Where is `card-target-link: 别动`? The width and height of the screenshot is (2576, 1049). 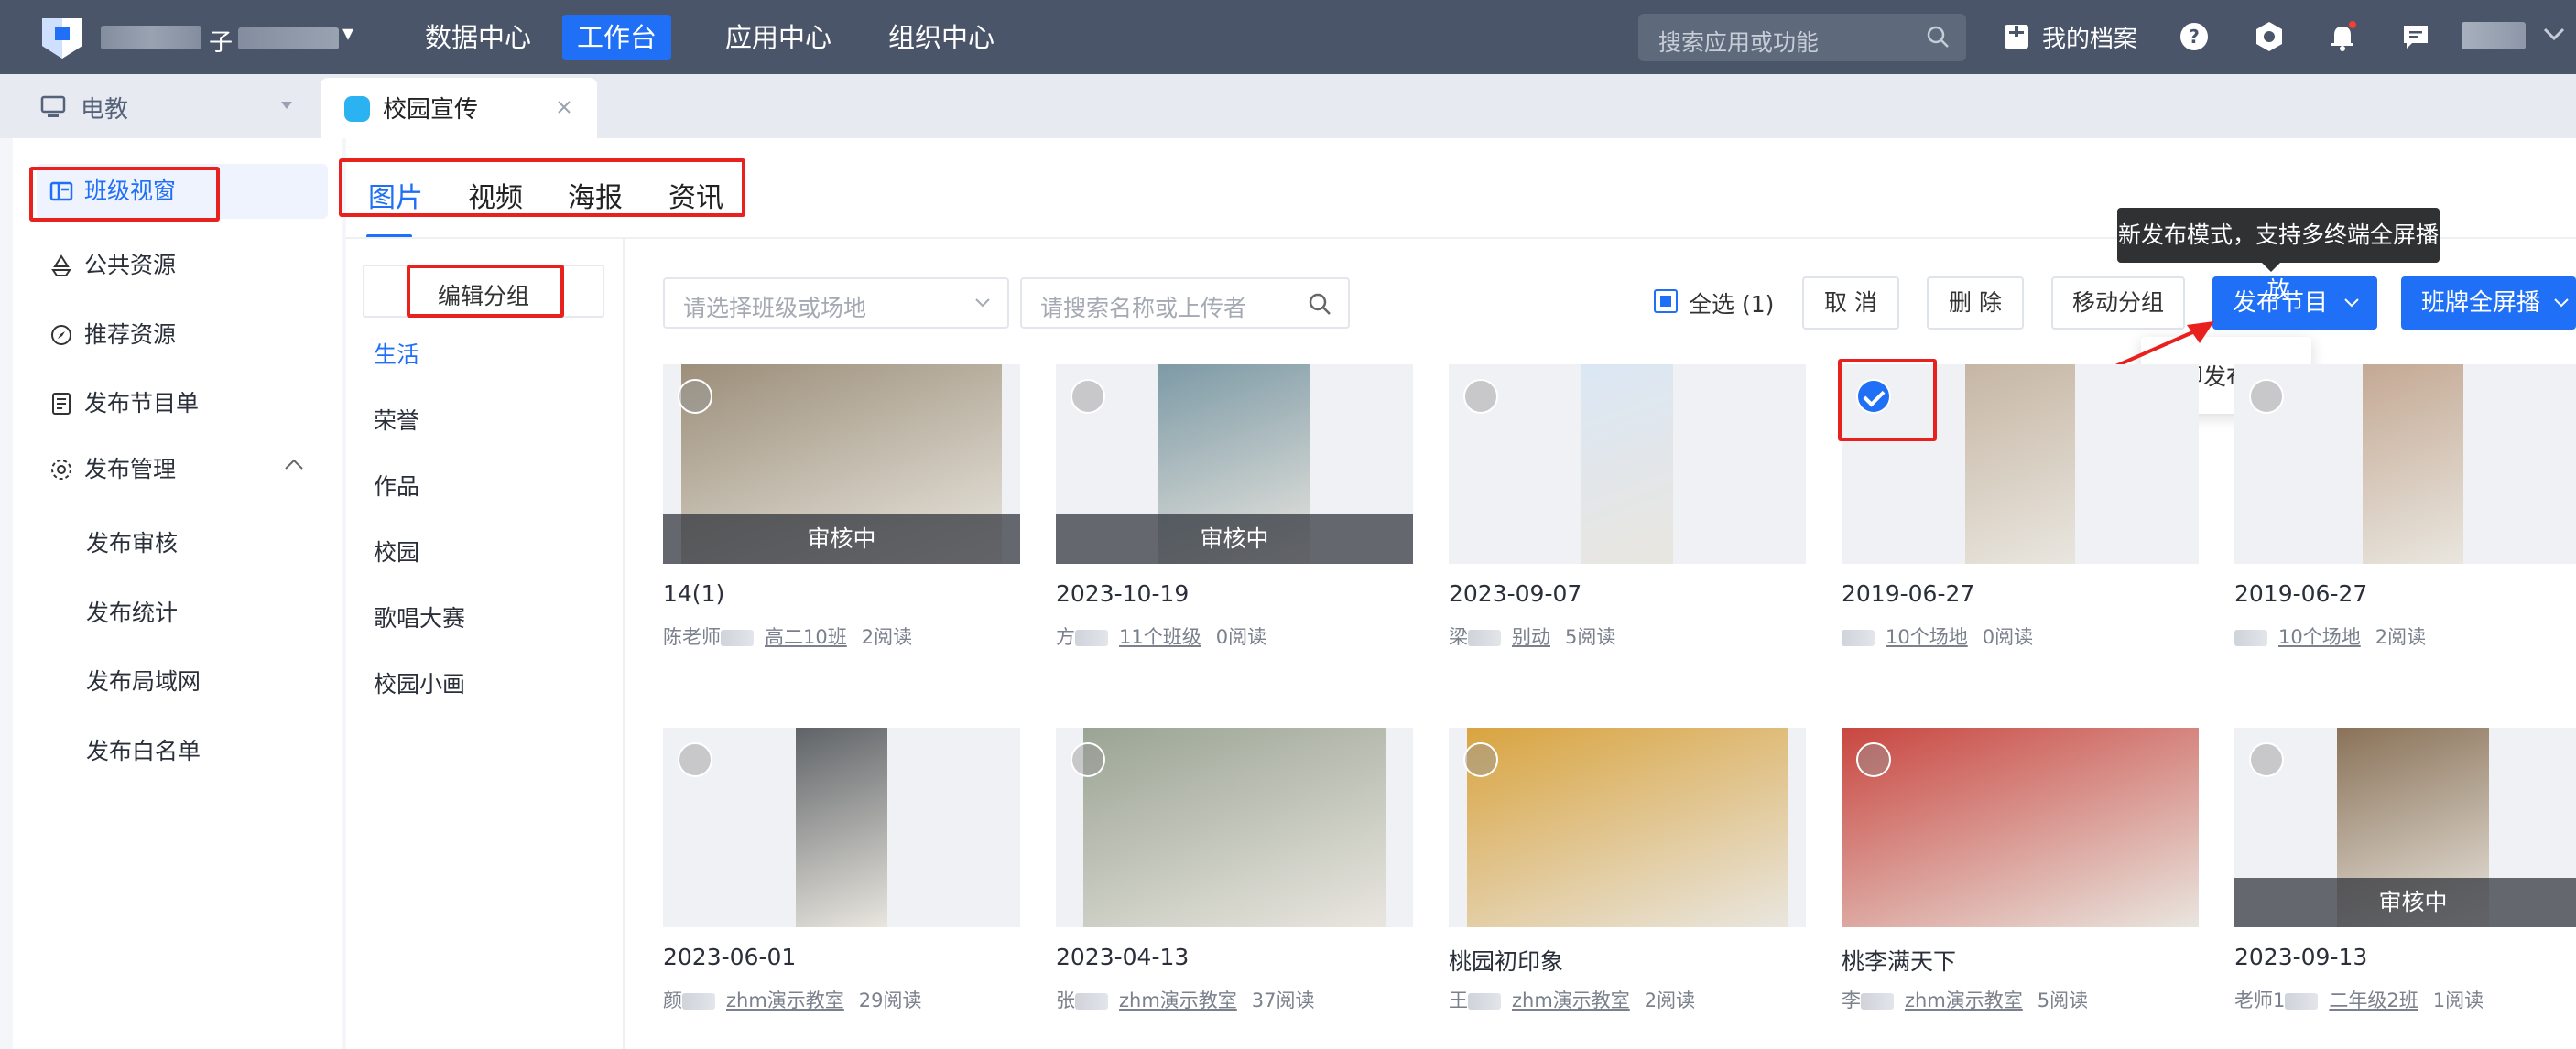
card-target-link: 别动 is located at coordinates (1531, 637).